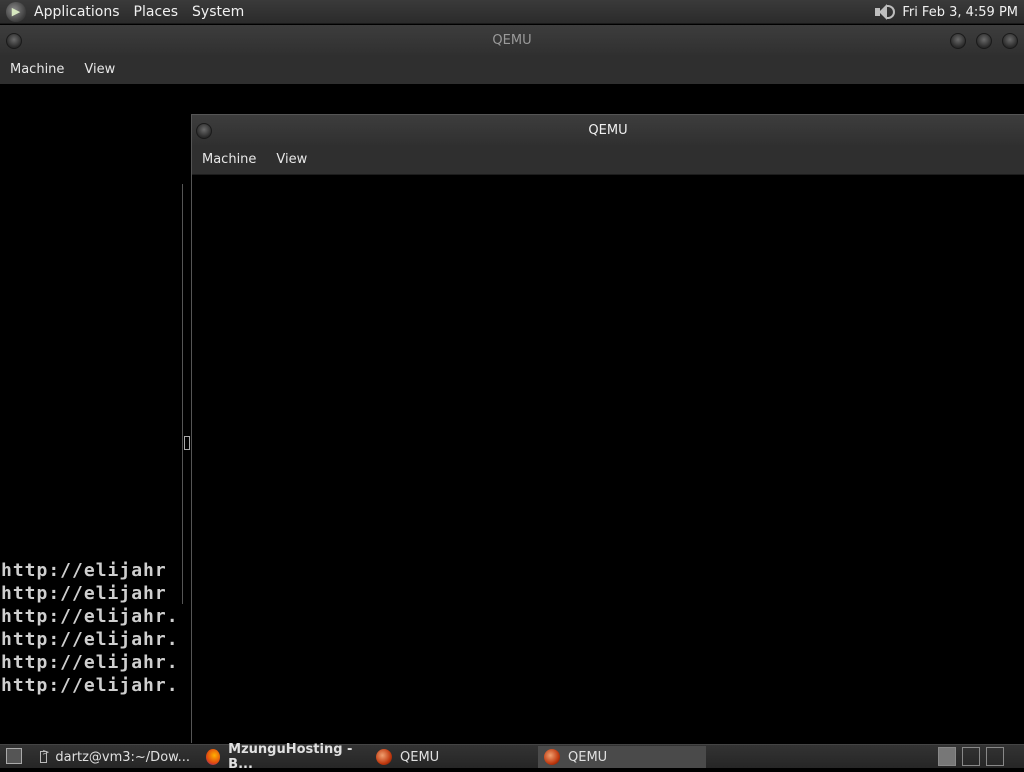 This screenshot has width=1024, height=772. What do you see at coordinates (453, 757) in the screenshot?
I see `taskbar-item-qemu: QEMU` at bounding box center [453, 757].